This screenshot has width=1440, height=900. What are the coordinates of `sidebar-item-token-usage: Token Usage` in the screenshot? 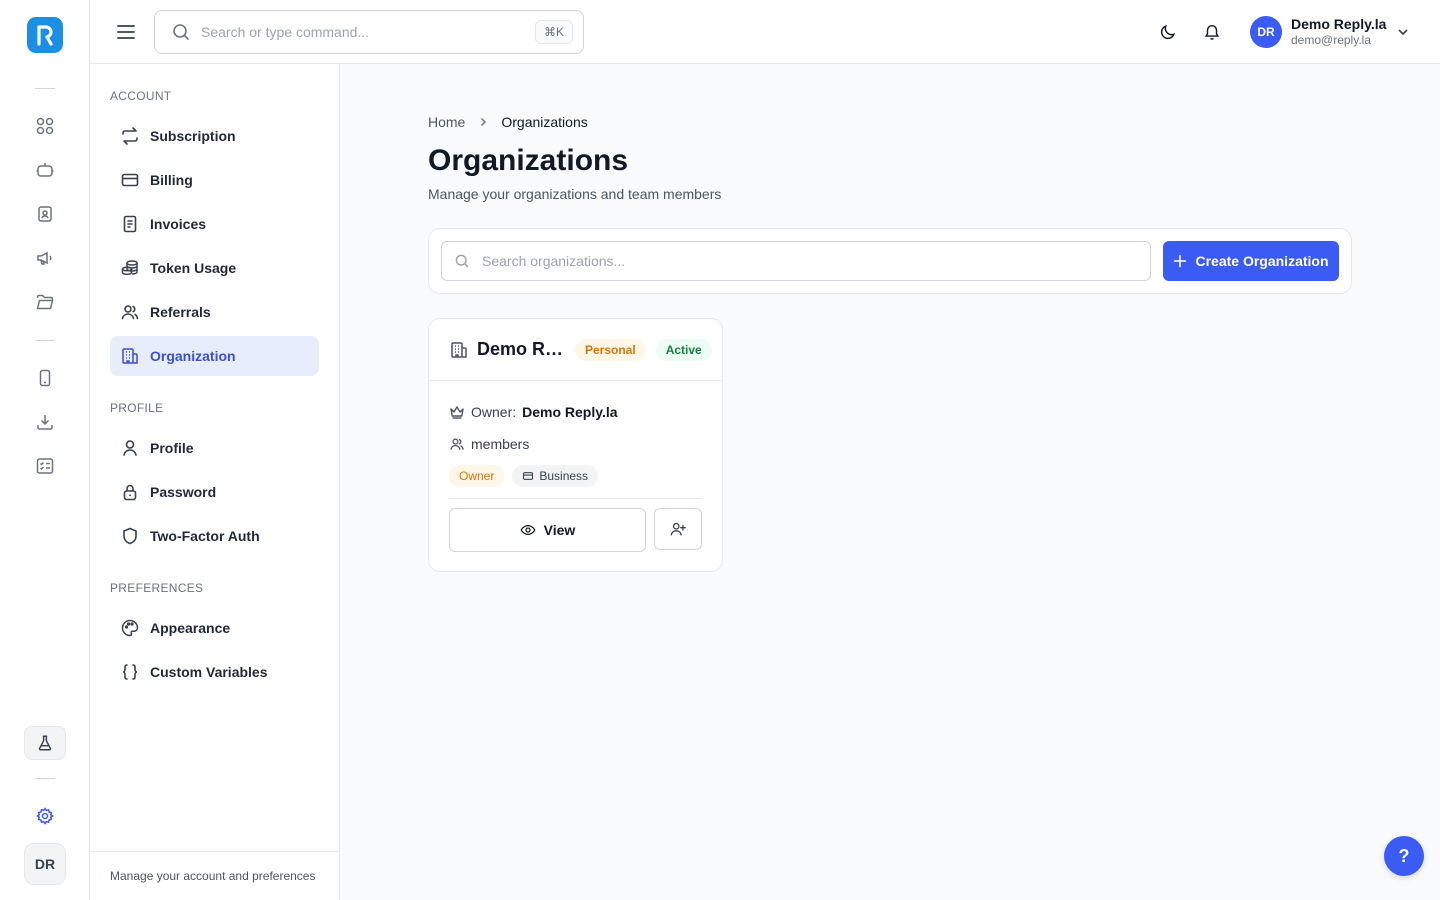 It's located at (214, 268).